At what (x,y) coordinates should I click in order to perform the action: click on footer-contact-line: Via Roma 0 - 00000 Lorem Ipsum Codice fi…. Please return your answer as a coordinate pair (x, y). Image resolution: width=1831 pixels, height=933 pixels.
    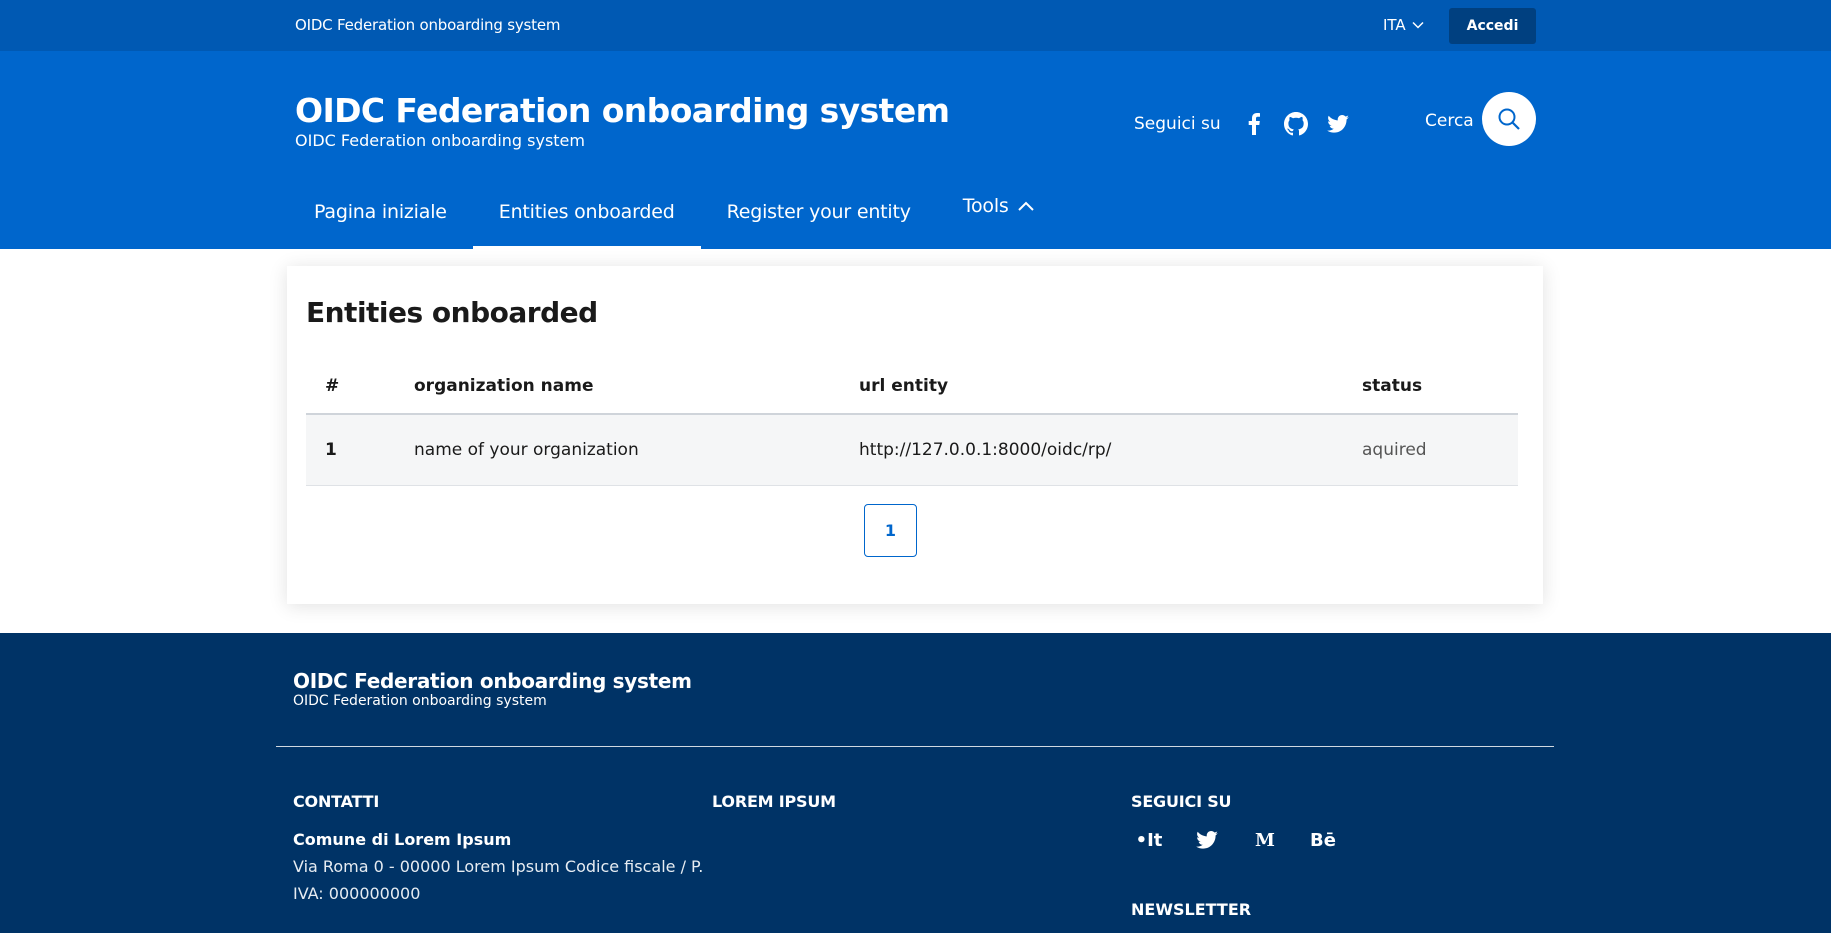
    Looking at the image, I should click on (498, 866).